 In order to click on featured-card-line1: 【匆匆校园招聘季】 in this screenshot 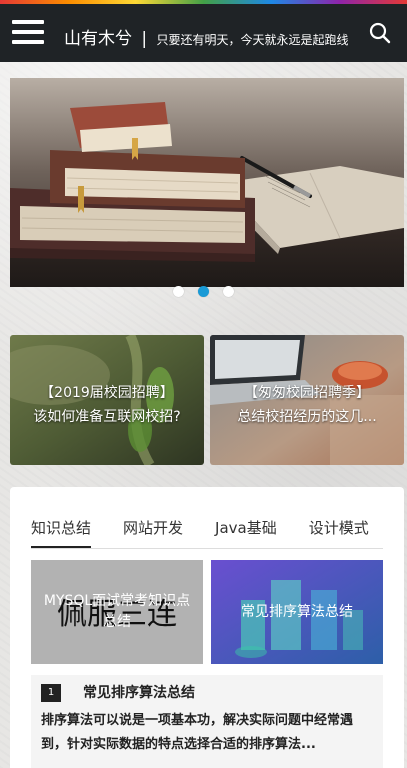, I will do `click(307, 393)`.